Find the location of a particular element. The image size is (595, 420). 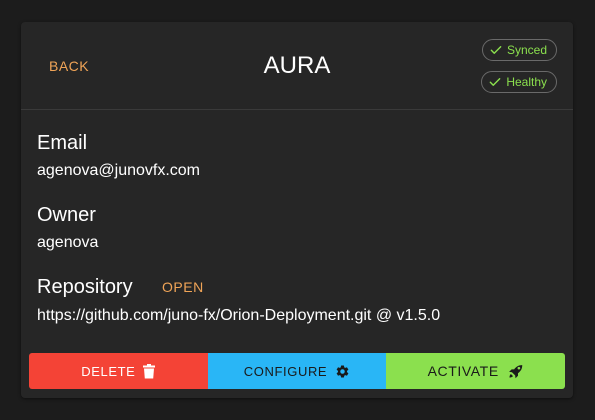

trash-icon is located at coordinates (149, 371).